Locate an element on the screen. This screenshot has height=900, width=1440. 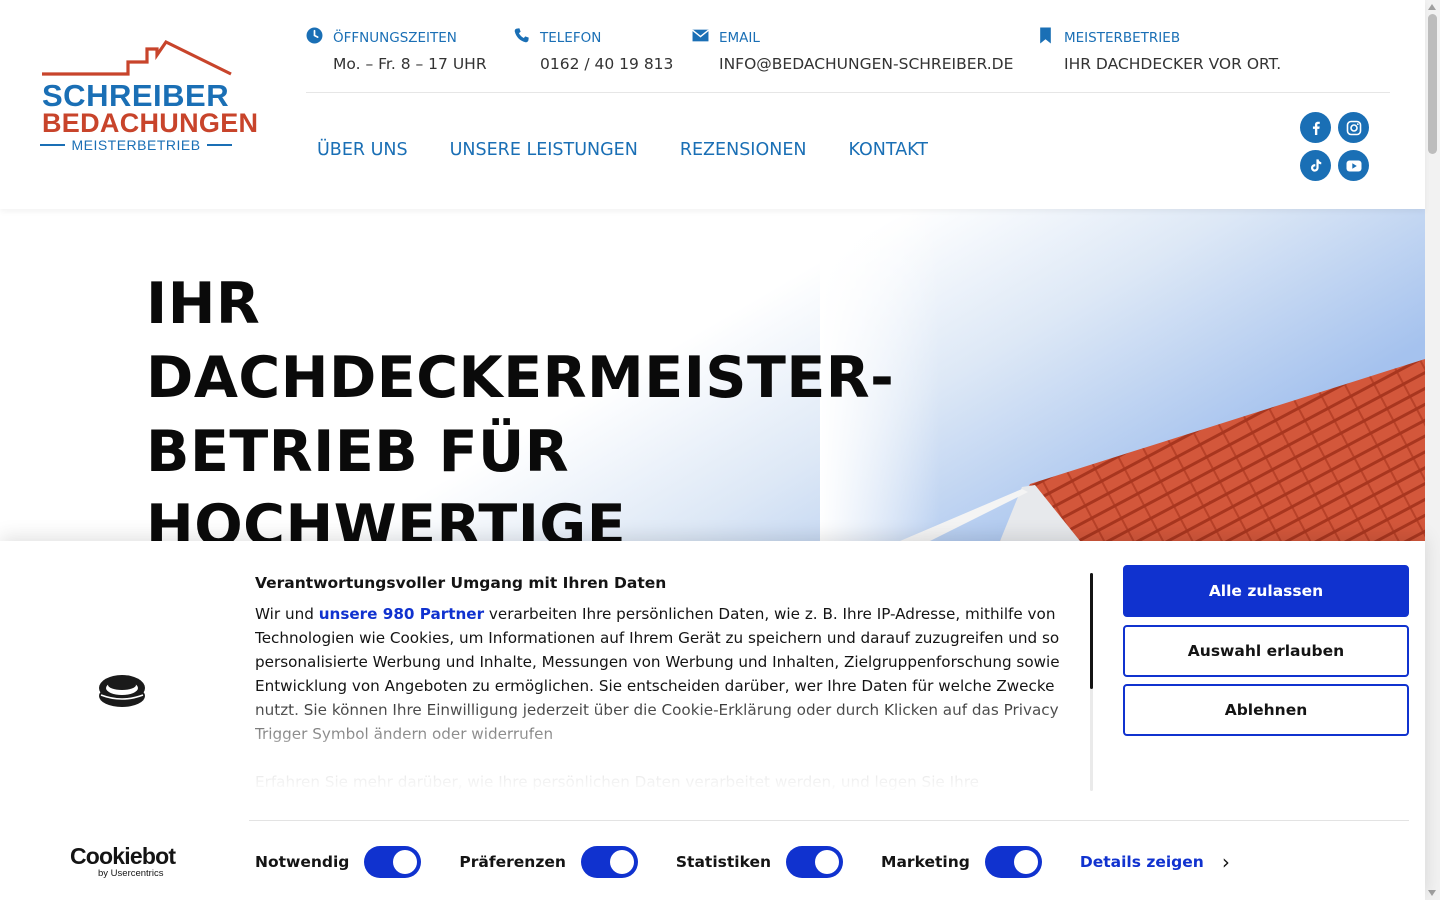
info-value: IHR DACHDECKER VOR ORT. is located at coordinates (1173, 64).